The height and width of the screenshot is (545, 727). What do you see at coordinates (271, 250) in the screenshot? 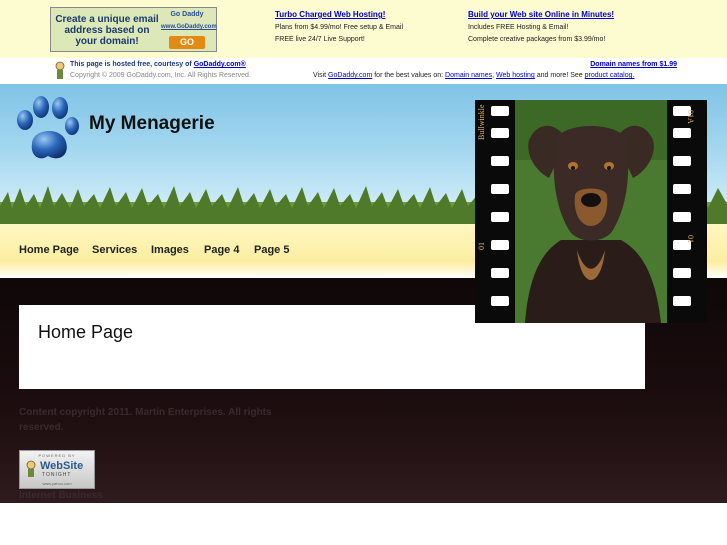
I see `nav-page-5: Page 5` at bounding box center [271, 250].